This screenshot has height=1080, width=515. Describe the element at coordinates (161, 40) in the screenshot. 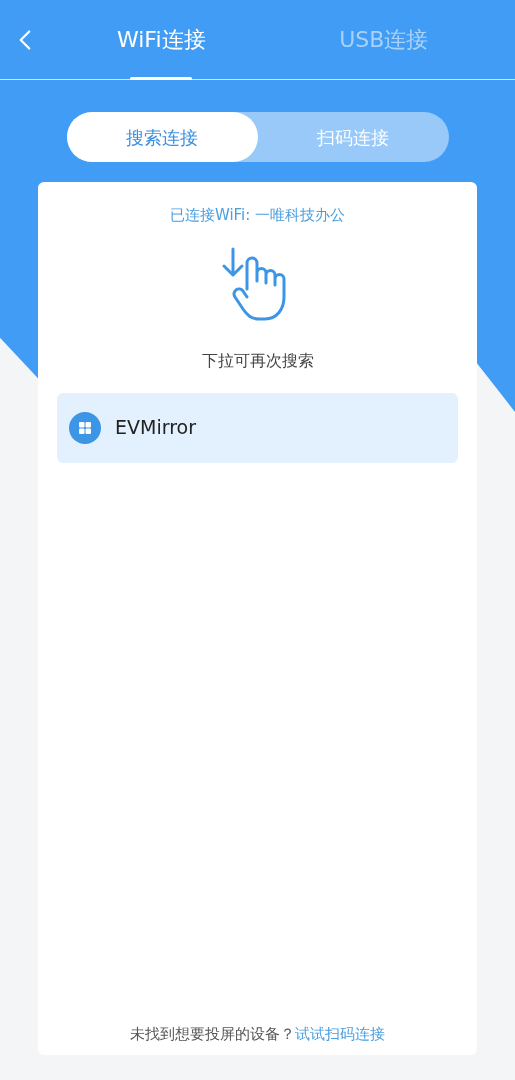

I see `tab: WiFi连接` at that location.